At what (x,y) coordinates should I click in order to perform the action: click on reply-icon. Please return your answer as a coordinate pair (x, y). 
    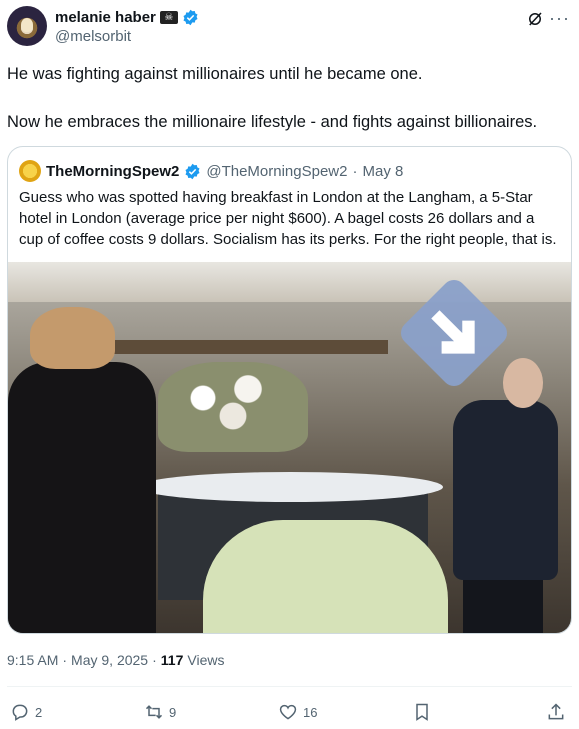
    Looking at the image, I should click on (20, 712).